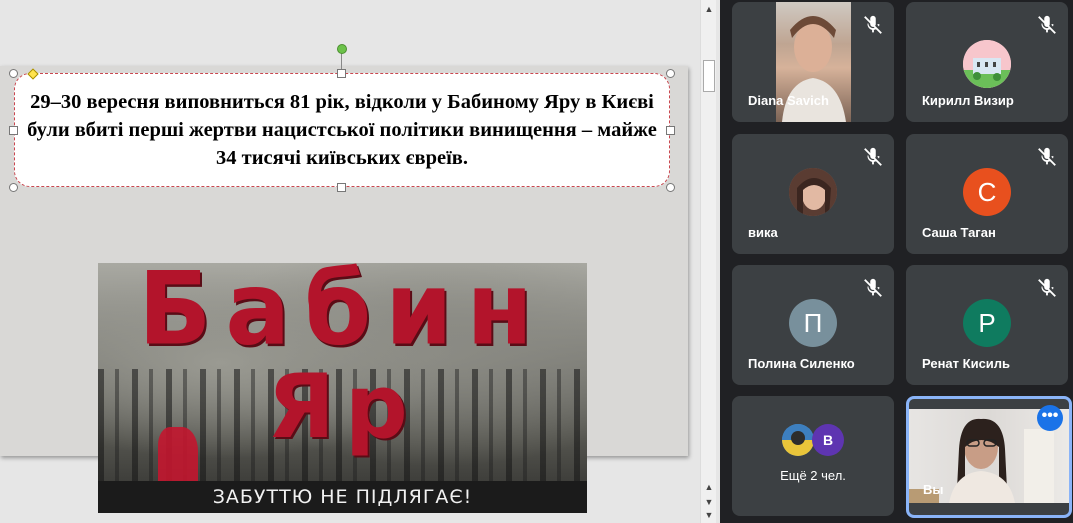  I want to click on scroll-thumb, so click(709, 76).